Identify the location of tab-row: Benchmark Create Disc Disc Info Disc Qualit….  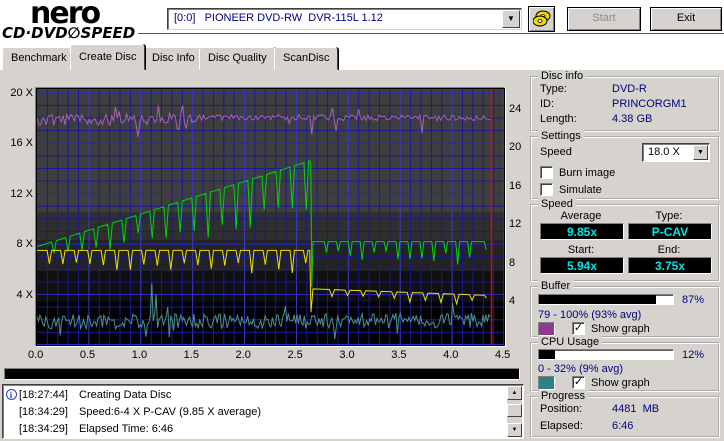
(362, 57).